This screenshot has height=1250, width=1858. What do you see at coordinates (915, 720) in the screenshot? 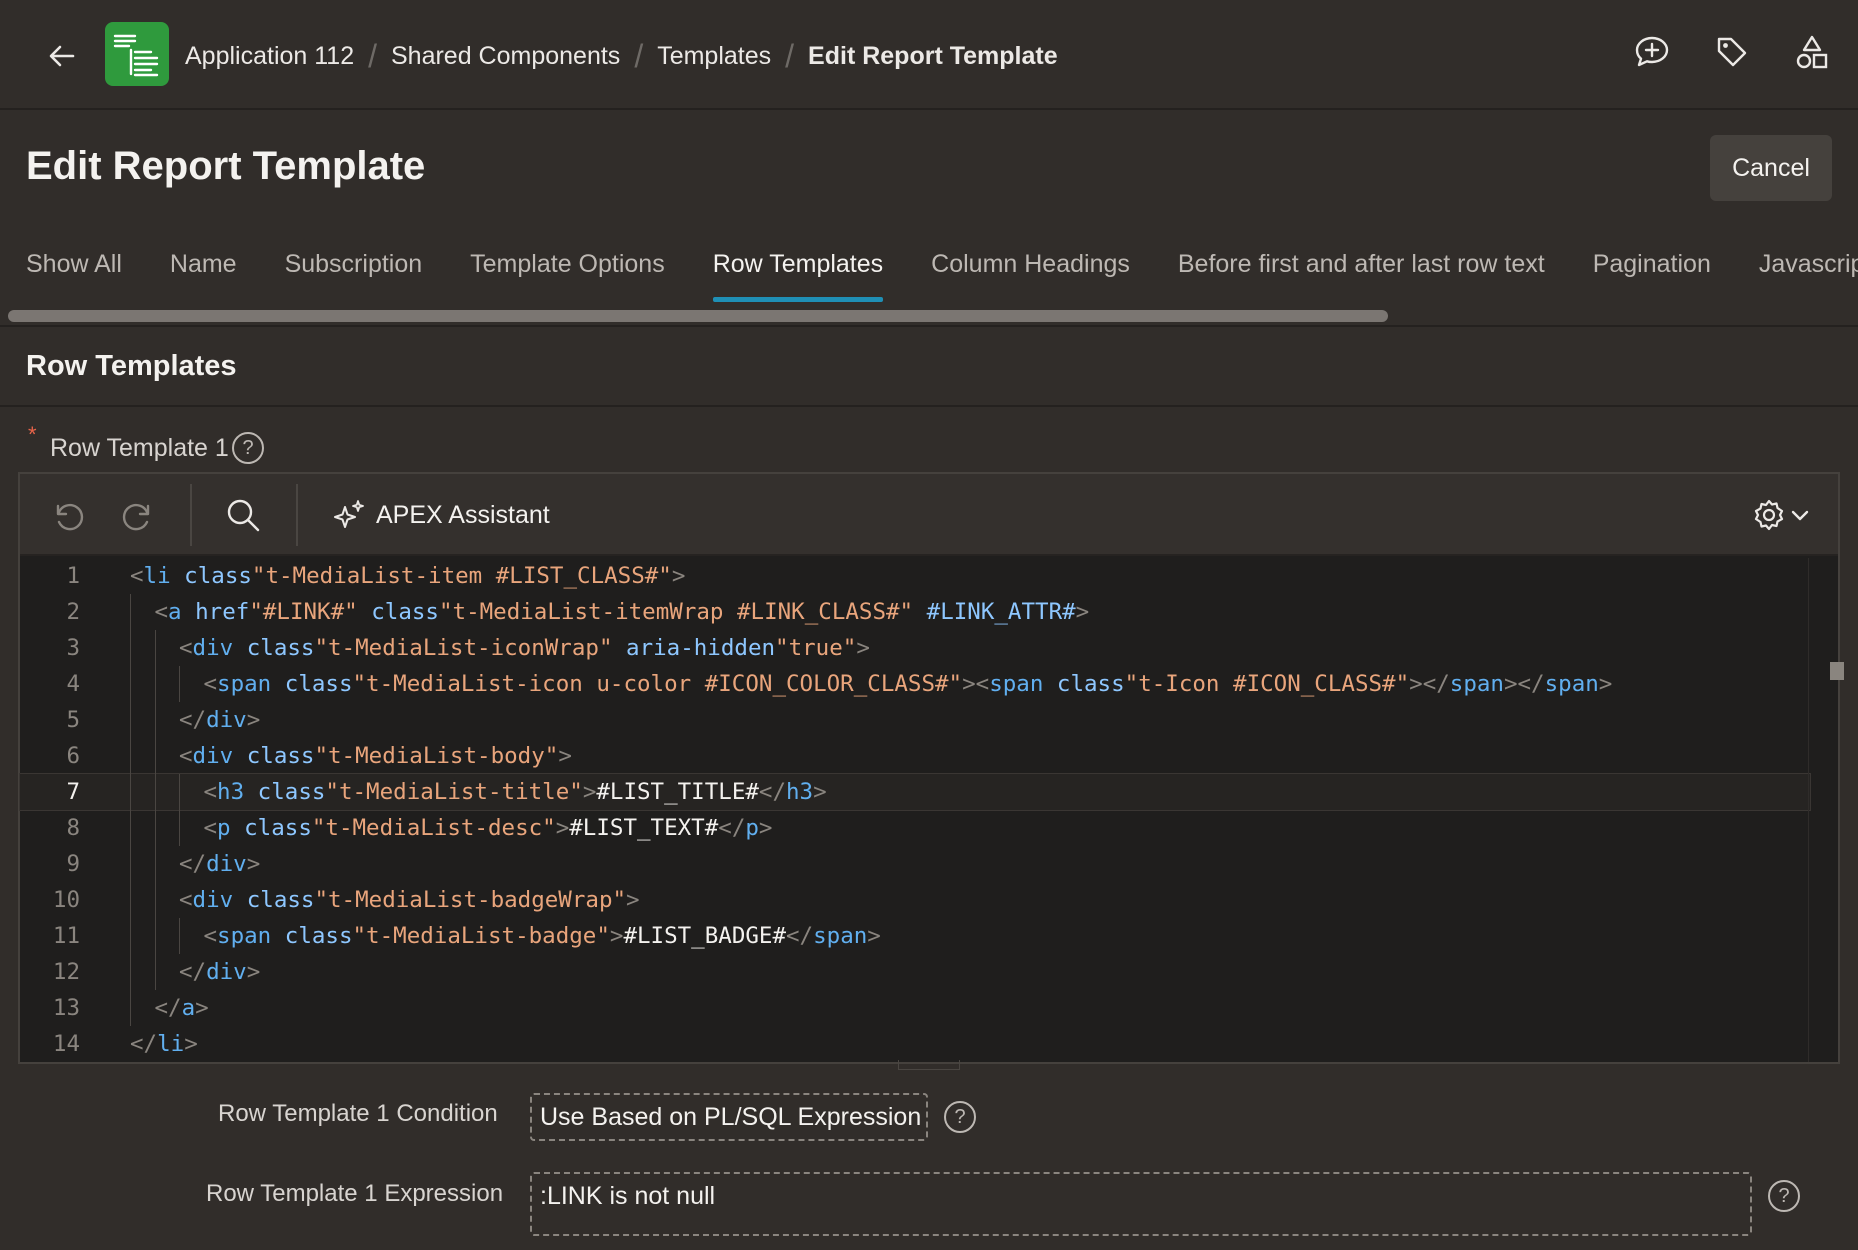
I see `code-line: 5 </div>` at bounding box center [915, 720].